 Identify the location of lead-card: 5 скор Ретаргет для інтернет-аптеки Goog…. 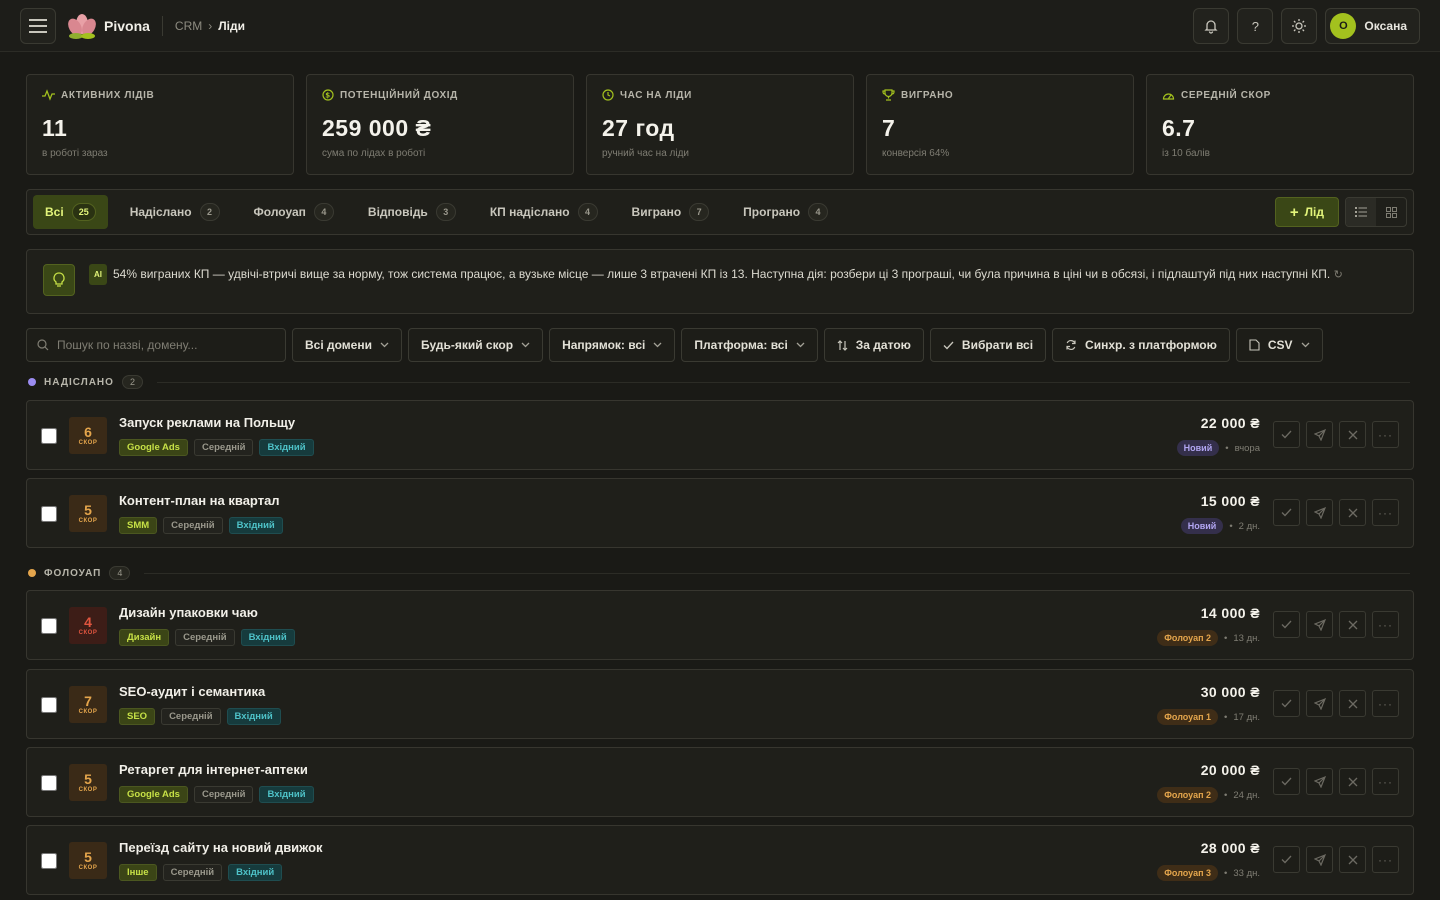
(720, 782).